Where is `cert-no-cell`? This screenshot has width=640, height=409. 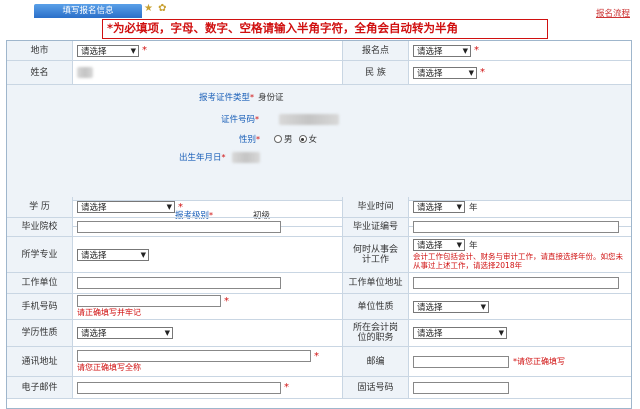
cert-no-cell is located at coordinates (520, 227).